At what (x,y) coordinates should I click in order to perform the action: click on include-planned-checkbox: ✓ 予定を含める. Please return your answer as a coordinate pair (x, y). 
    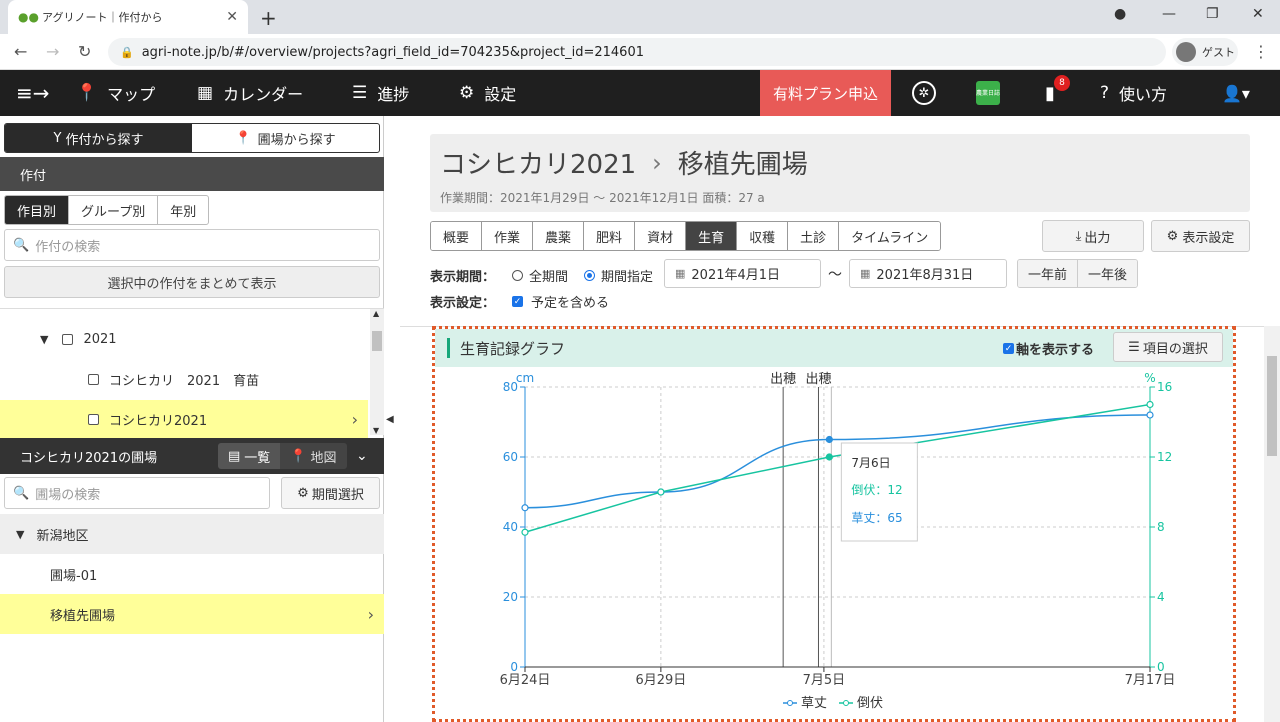
    Looking at the image, I should click on (560, 301).